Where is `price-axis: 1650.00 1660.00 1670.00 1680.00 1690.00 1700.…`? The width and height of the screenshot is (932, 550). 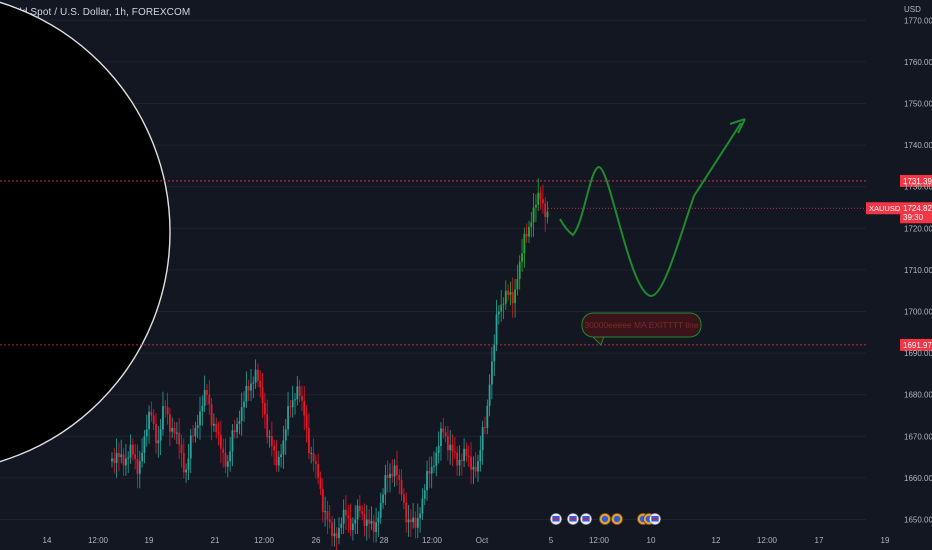
price-axis: 1650.00 1660.00 1670.00 1680.00 1690.00 1700.… is located at coordinates (918, 270).